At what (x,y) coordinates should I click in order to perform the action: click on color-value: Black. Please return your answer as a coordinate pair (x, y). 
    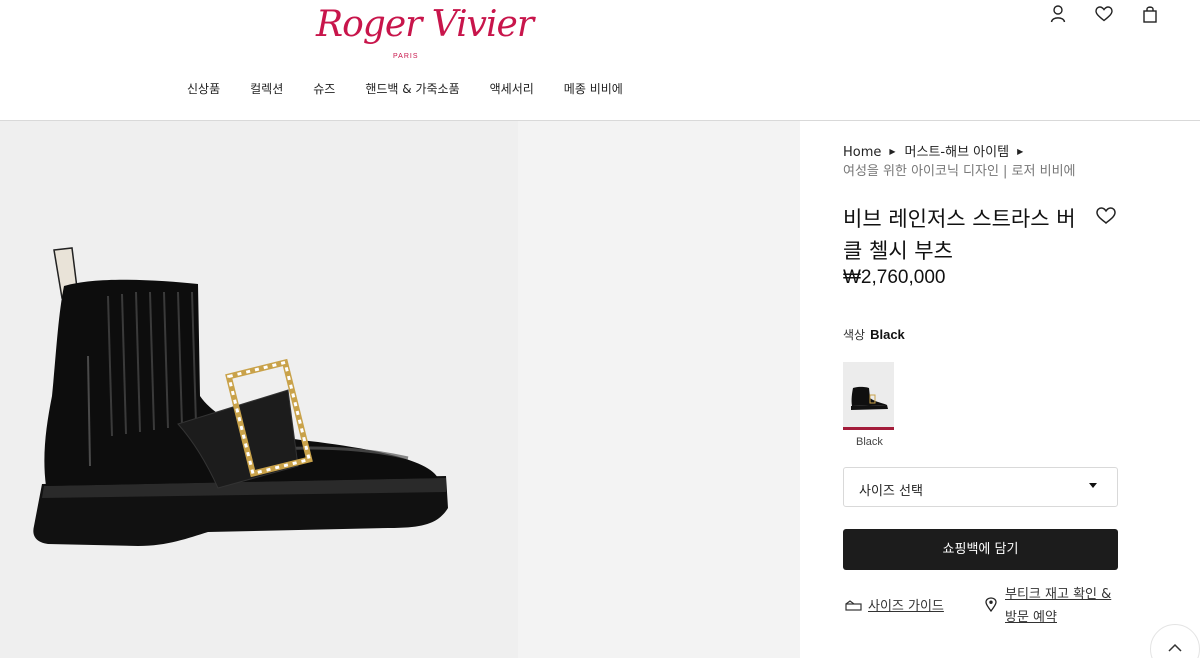
    Looking at the image, I should click on (887, 334).